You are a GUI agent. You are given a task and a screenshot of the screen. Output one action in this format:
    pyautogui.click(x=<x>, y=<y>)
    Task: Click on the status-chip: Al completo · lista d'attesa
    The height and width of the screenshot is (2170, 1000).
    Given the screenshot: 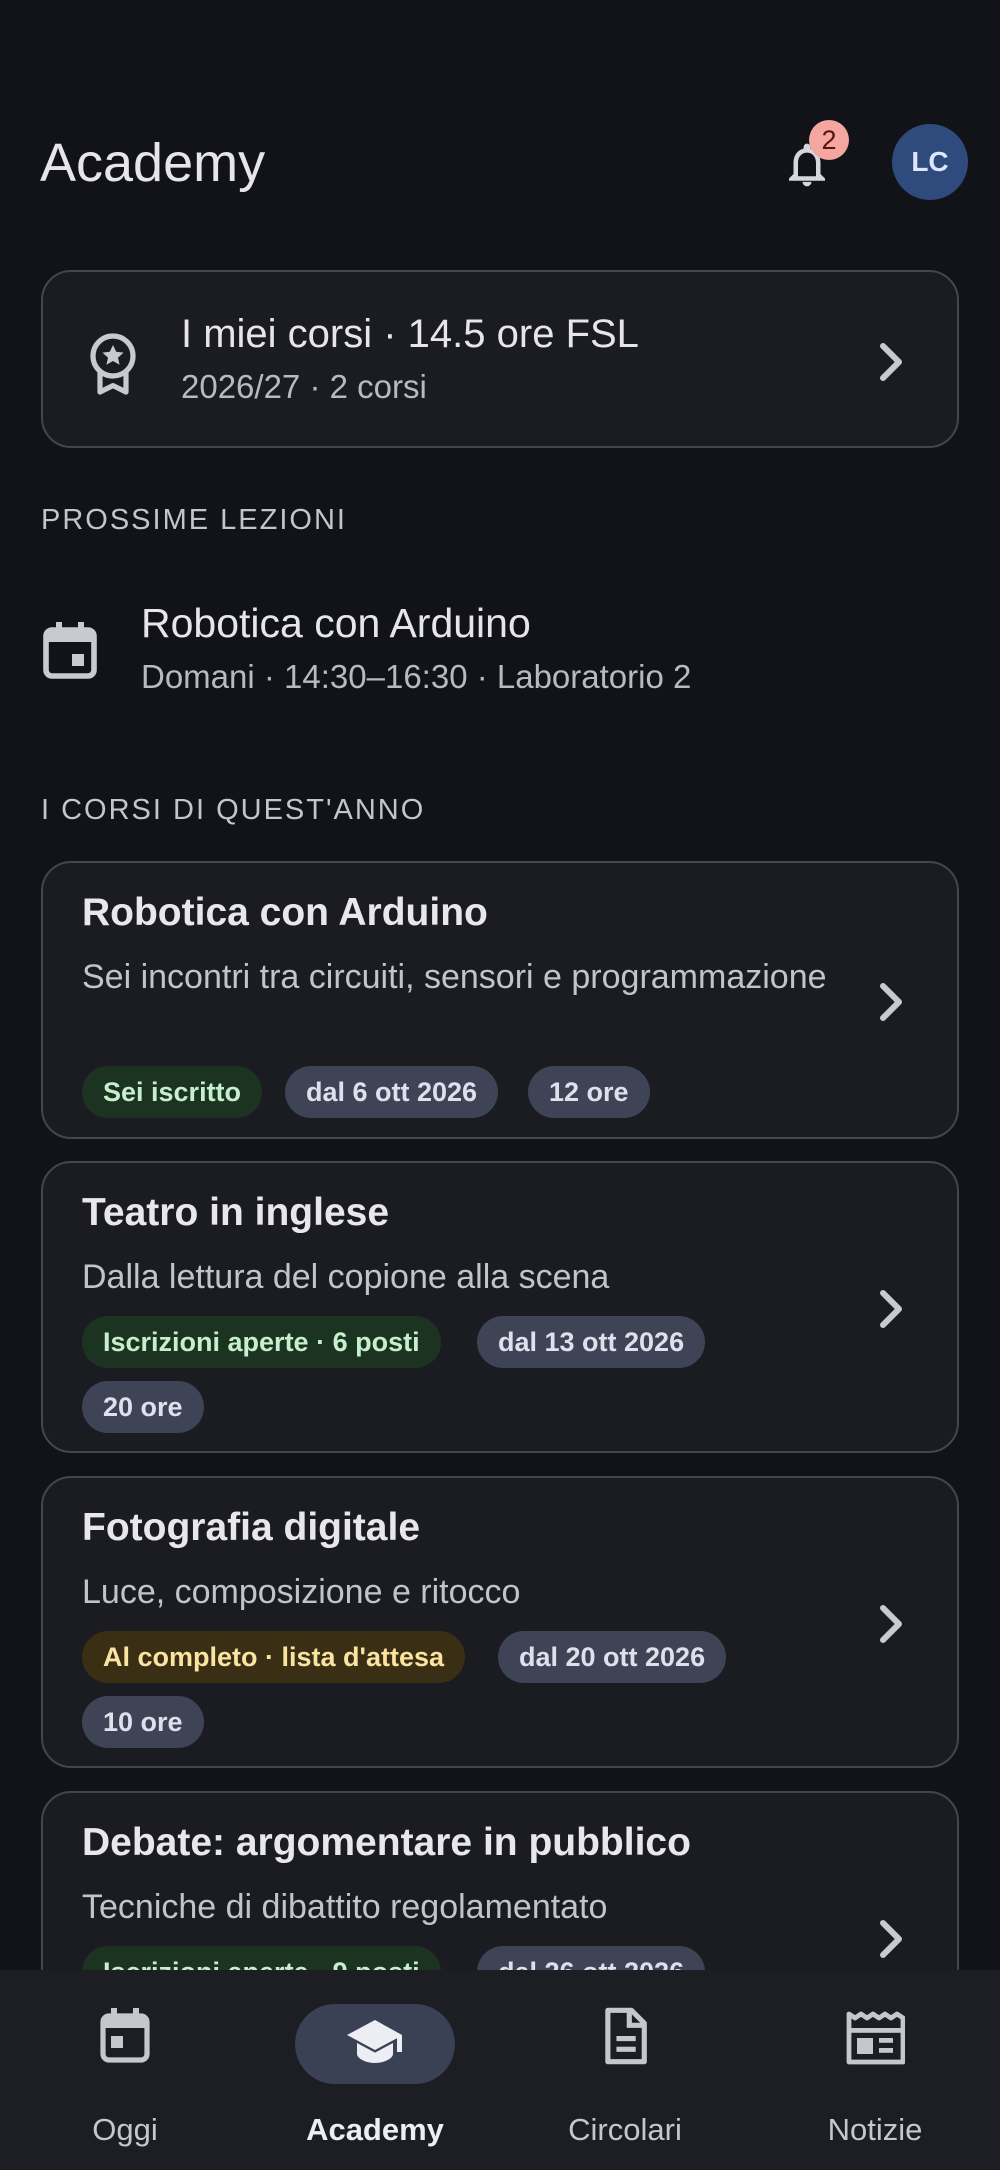 What is the action you would take?
    pyautogui.click(x=273, y=1657)
    